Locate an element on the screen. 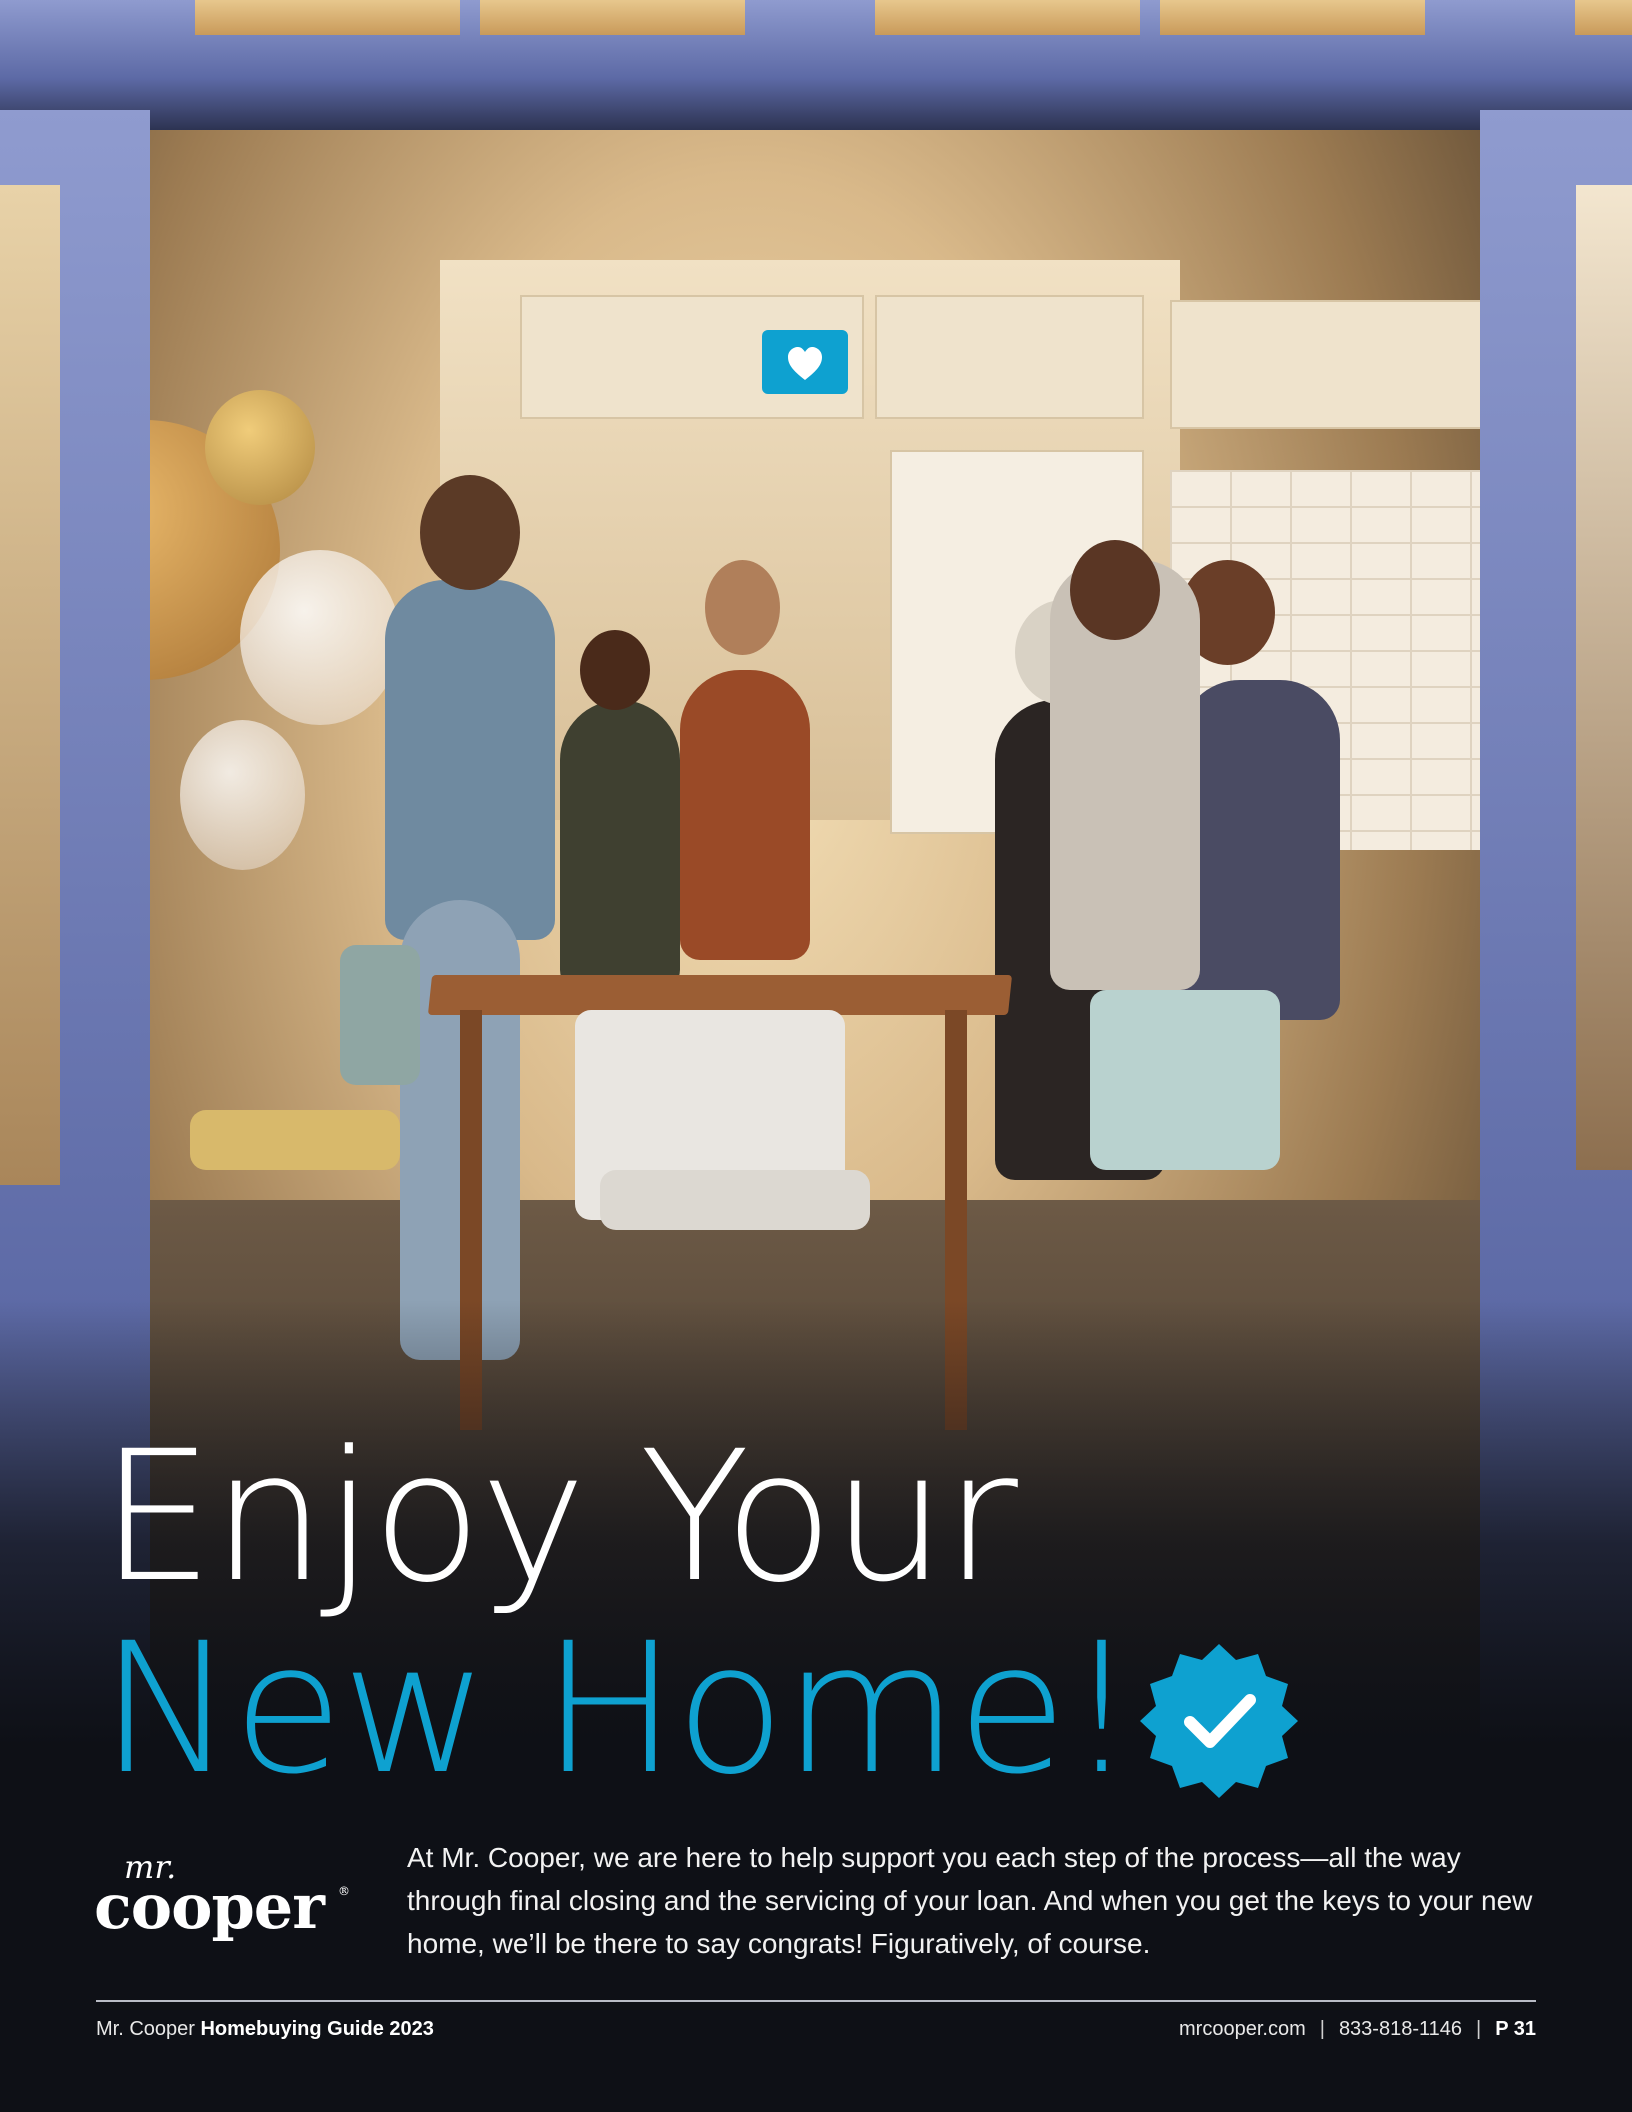 Image resolution: width=1632 pixels, height=2112 pixels. registered-mark-icon: ® is located at coordinates (344, 1891).